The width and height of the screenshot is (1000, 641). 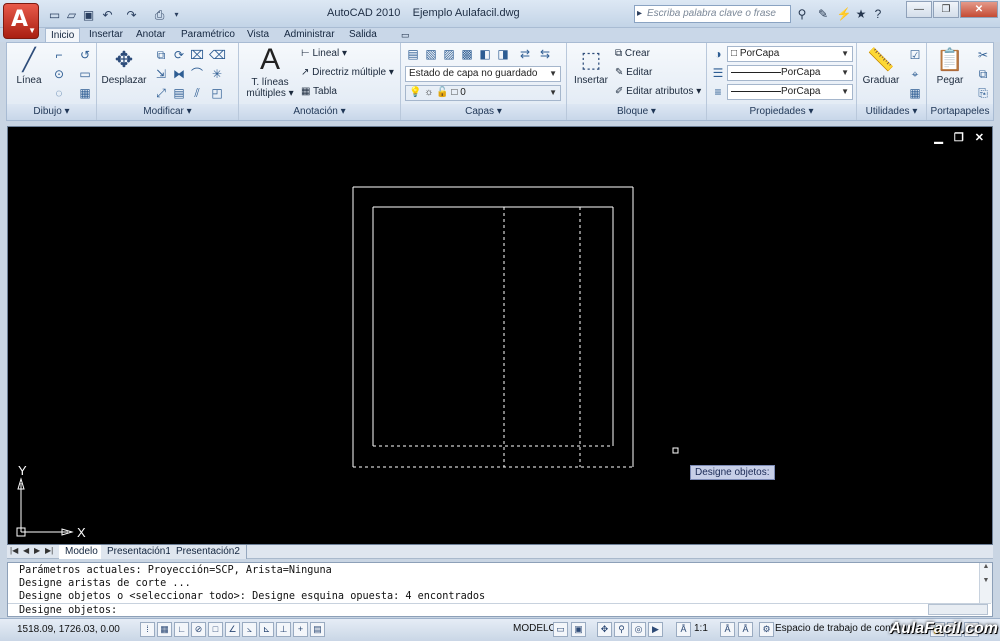 What do you see at coordinates (485, 54) in the screenshot?
I see `layer-off-icon: ◧` at bounding box center [485, 54].